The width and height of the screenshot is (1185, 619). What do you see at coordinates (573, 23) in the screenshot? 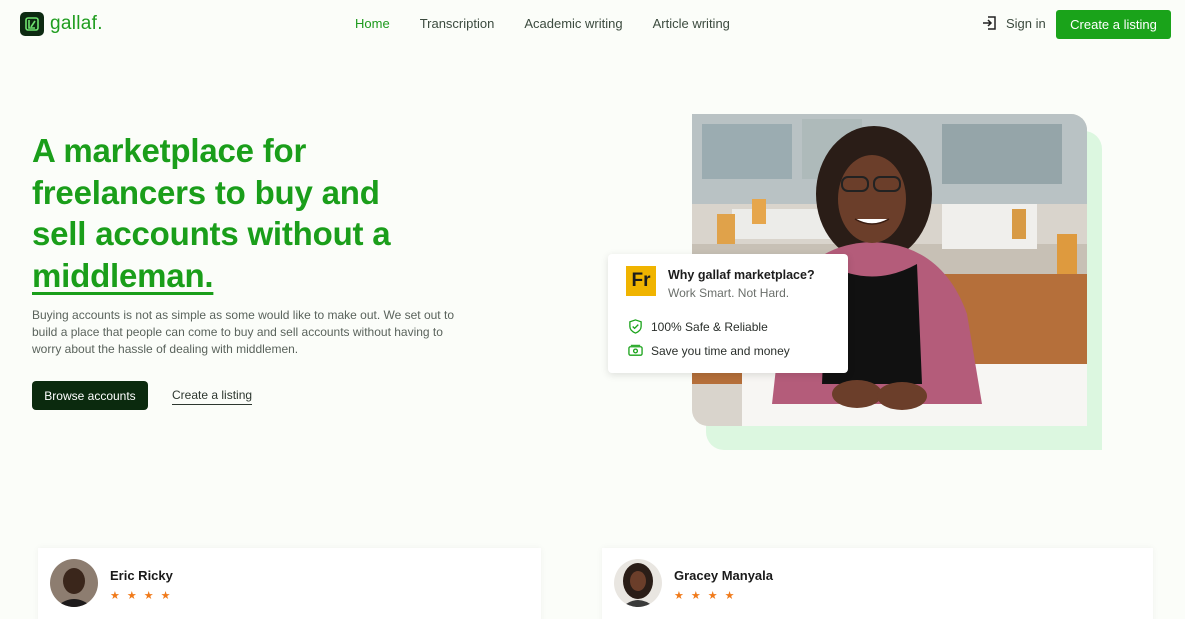
I see `nav-academic-writing: Academic writing` at bounding box center [573, 23].